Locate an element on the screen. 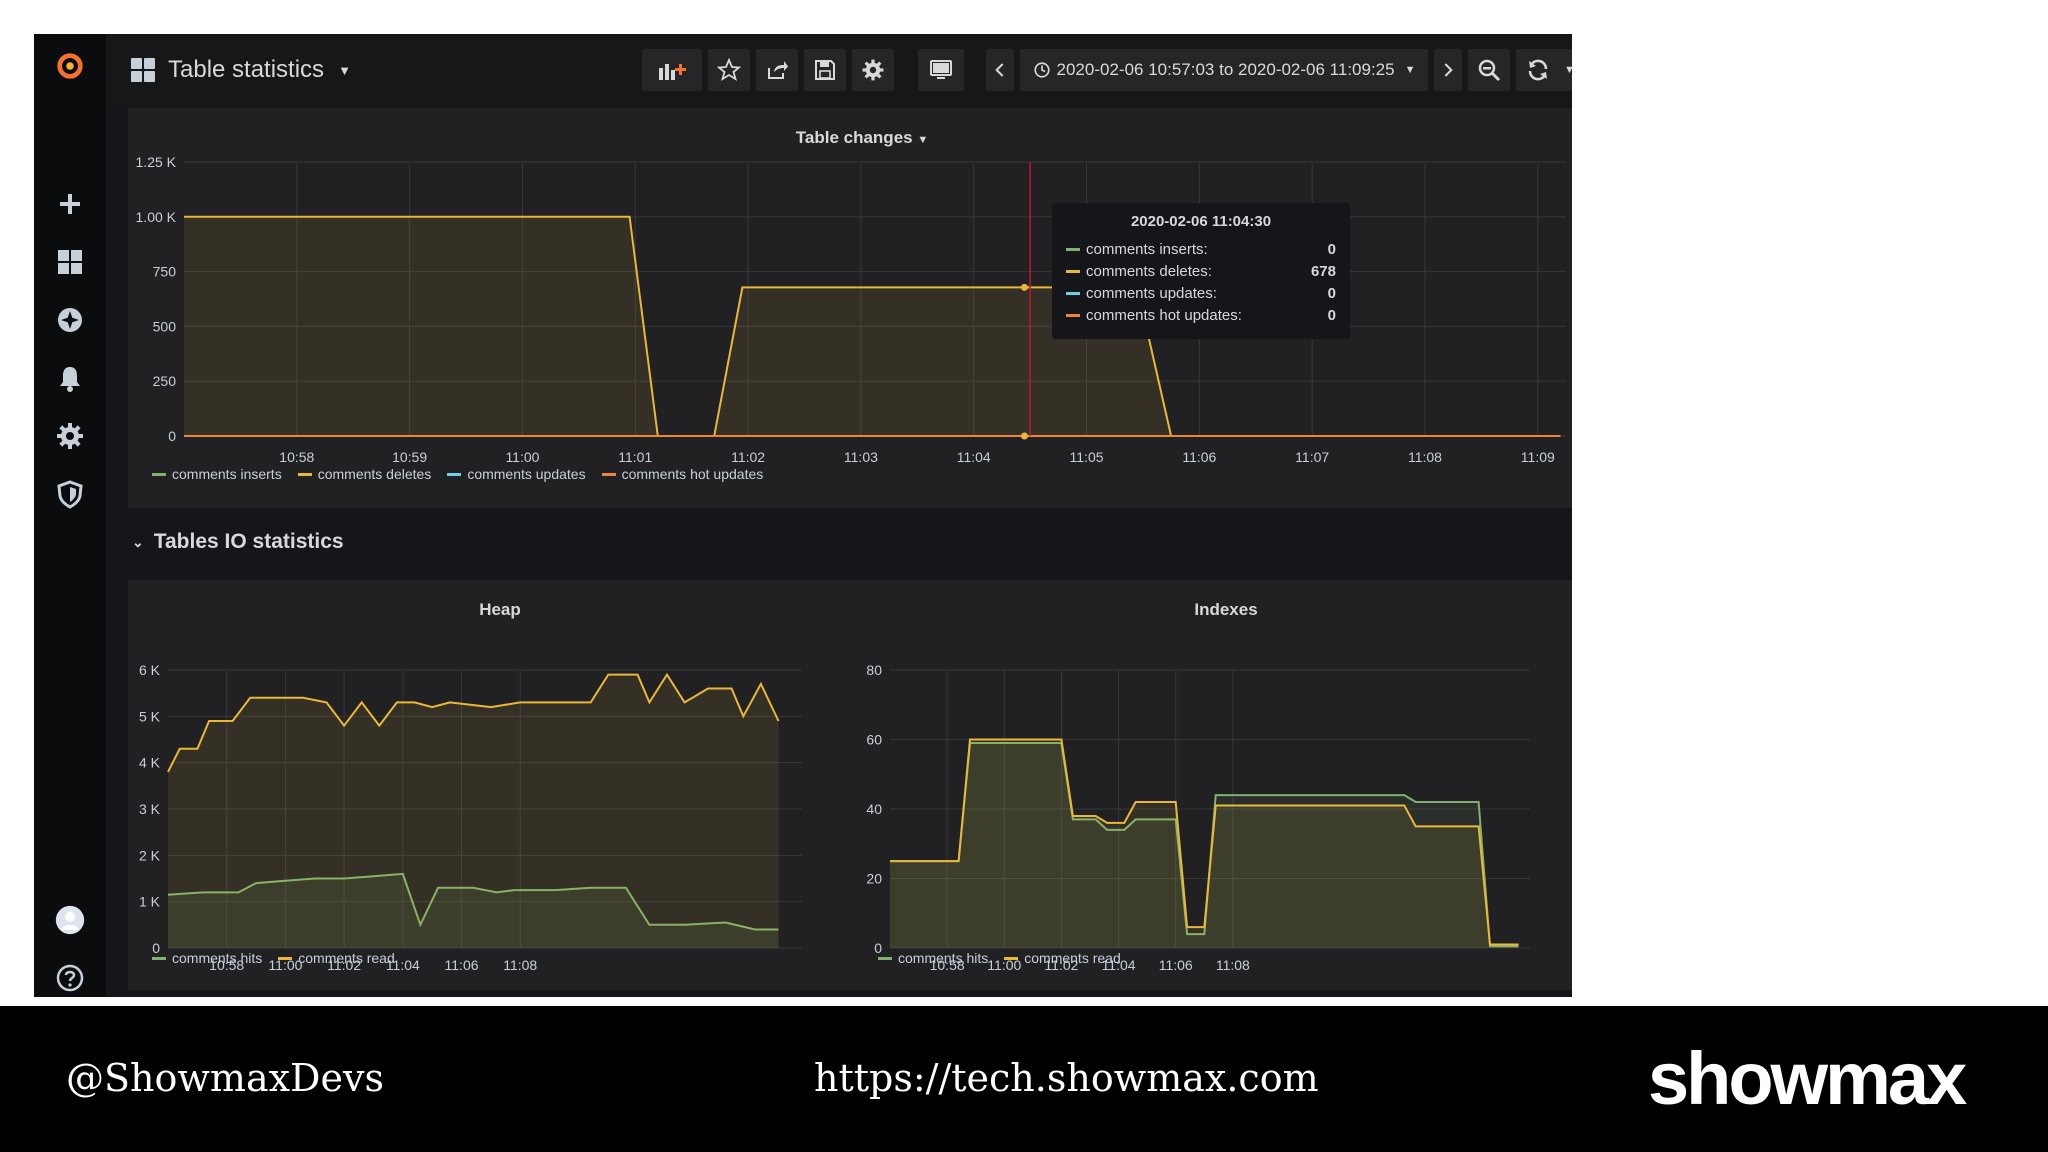 The width and height of the screenshot is (2048, 1152). settings-button is located at coordinates (873, 70).